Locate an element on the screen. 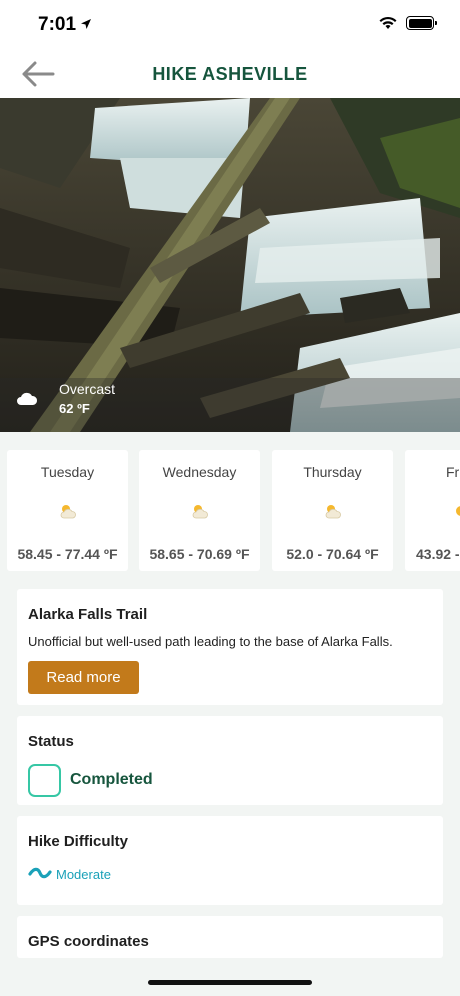 The height and width of the screenshot is (996, 460). forecast-day: Fr is located at coordinates (453, 472).